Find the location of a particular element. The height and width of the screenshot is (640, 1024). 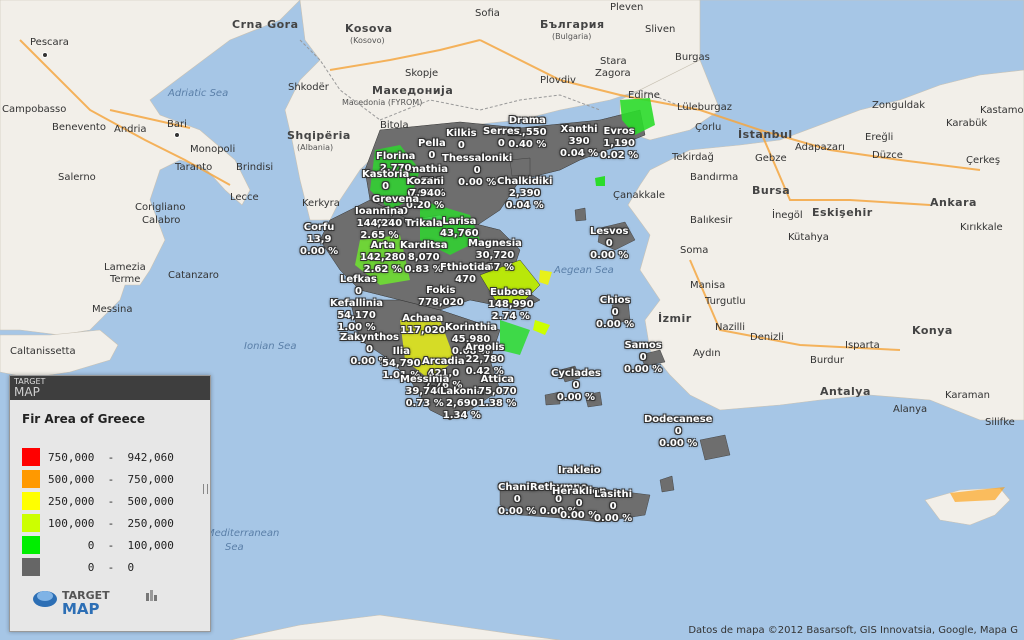

prefecture-label: Kilkis 0 is located at coordinates (461, 140).